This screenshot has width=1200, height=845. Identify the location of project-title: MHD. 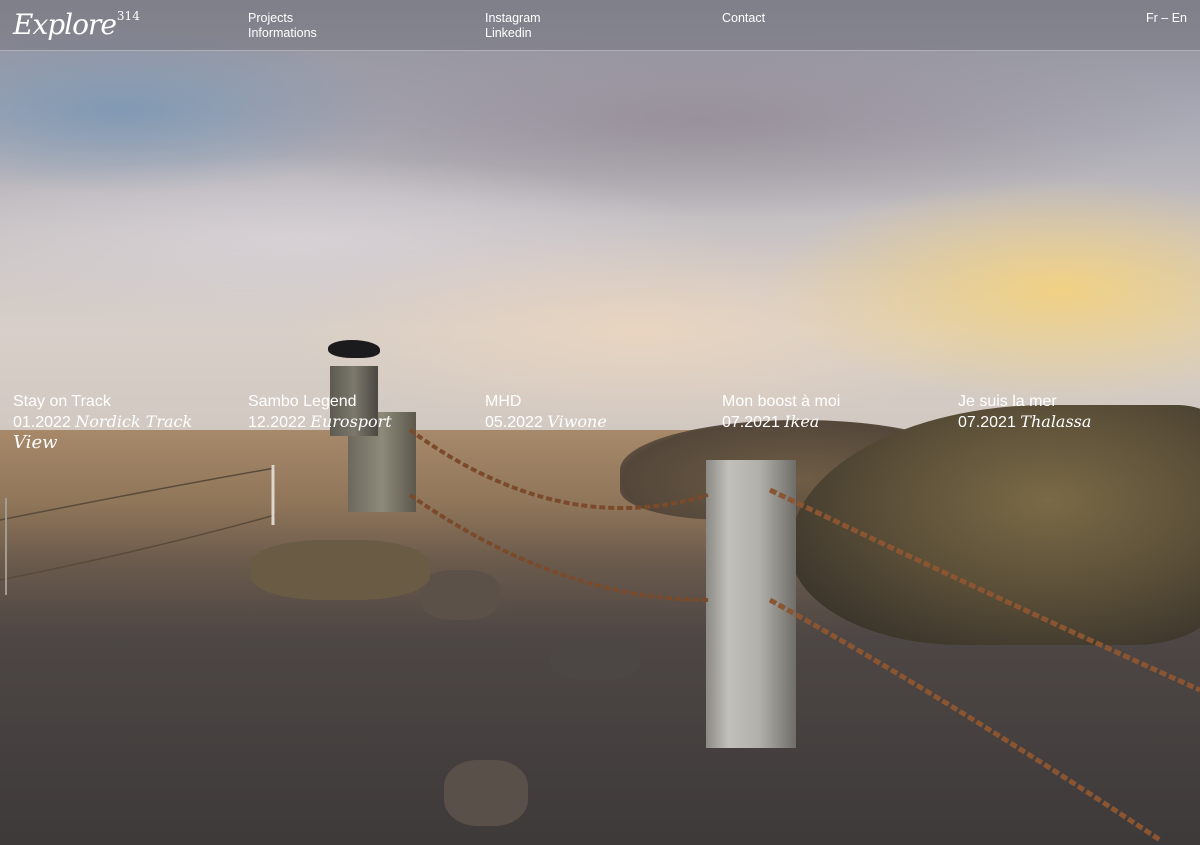
(503, 401).